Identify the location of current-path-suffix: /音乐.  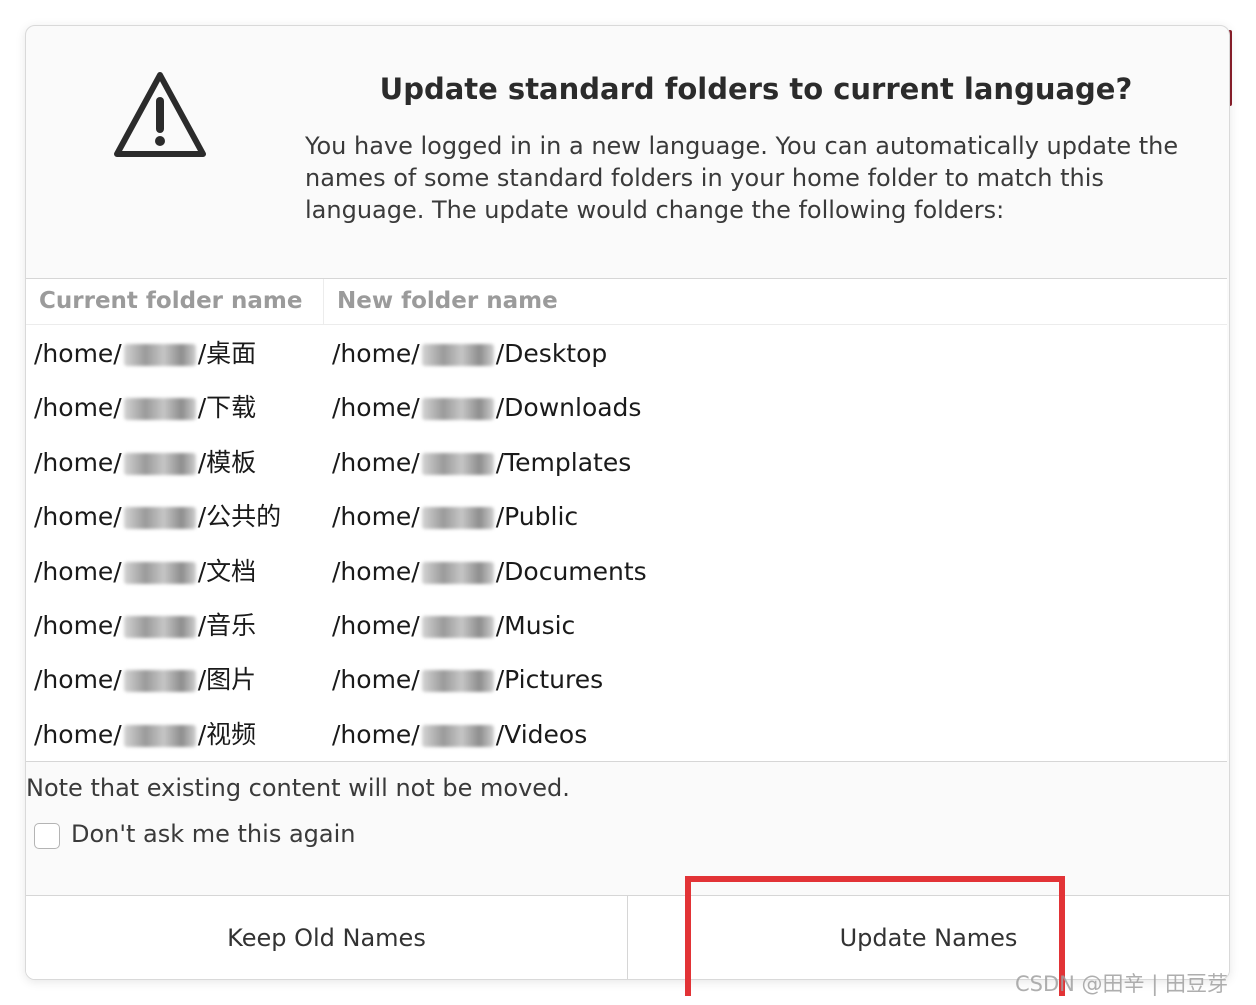
(227, 625).